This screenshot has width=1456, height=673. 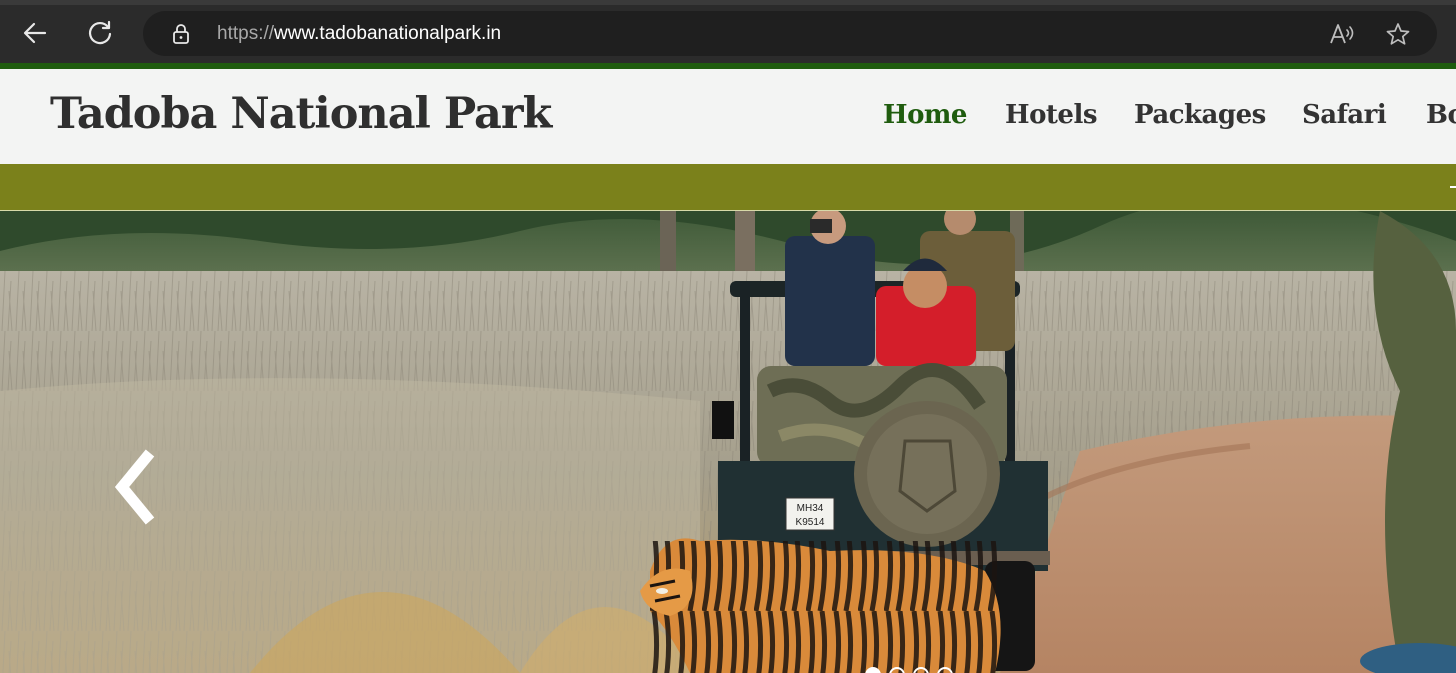 What do you see at coordinates (790, 33) in the screenshot?
I see `address-bar: https://www.tadobanationalpark.in` at bounding box center [790, 33].